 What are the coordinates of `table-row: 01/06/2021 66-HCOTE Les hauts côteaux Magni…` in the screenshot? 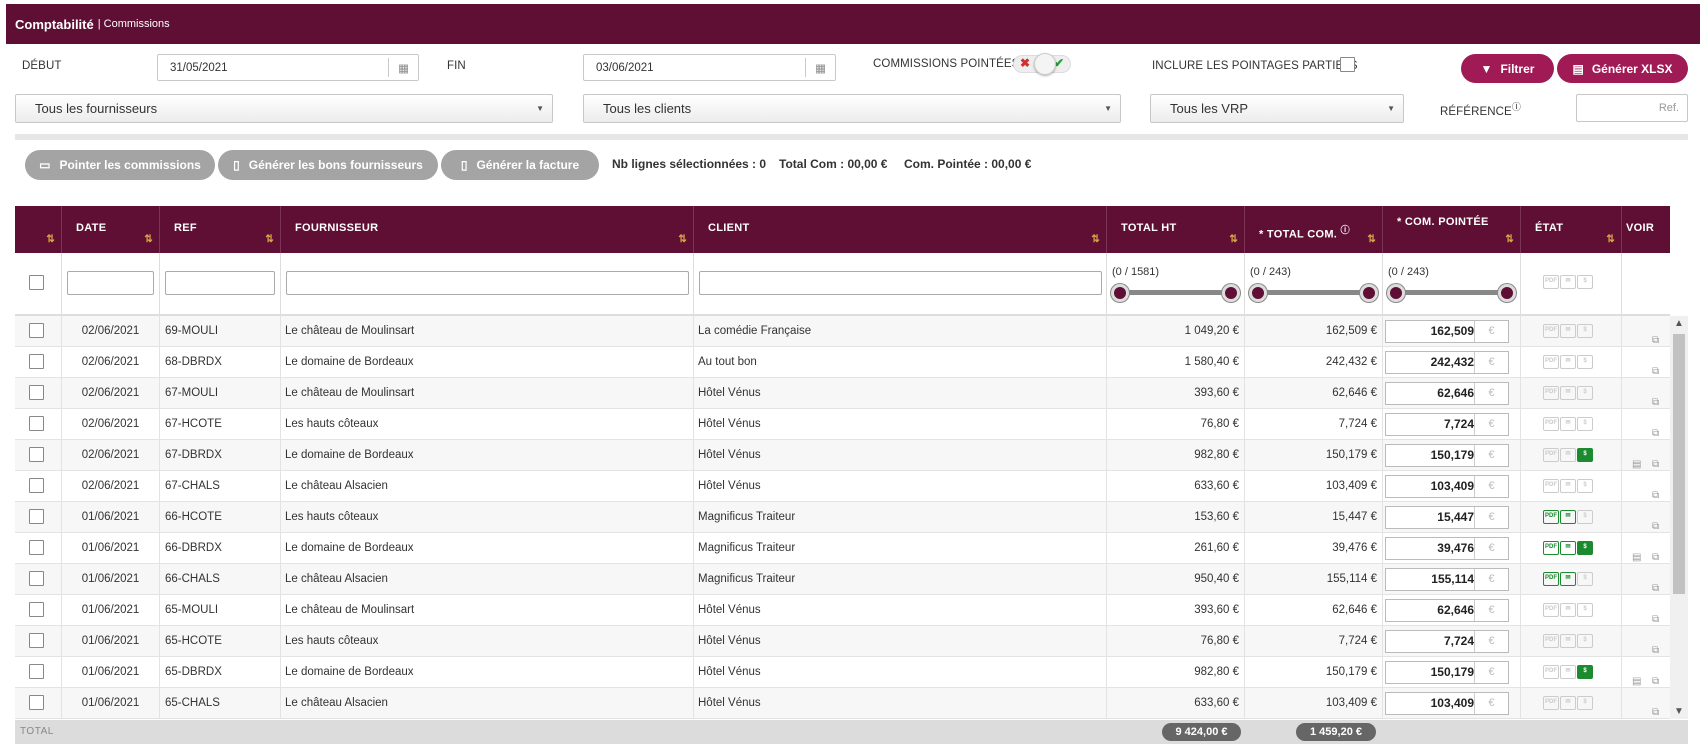 It's located at (842, 517).